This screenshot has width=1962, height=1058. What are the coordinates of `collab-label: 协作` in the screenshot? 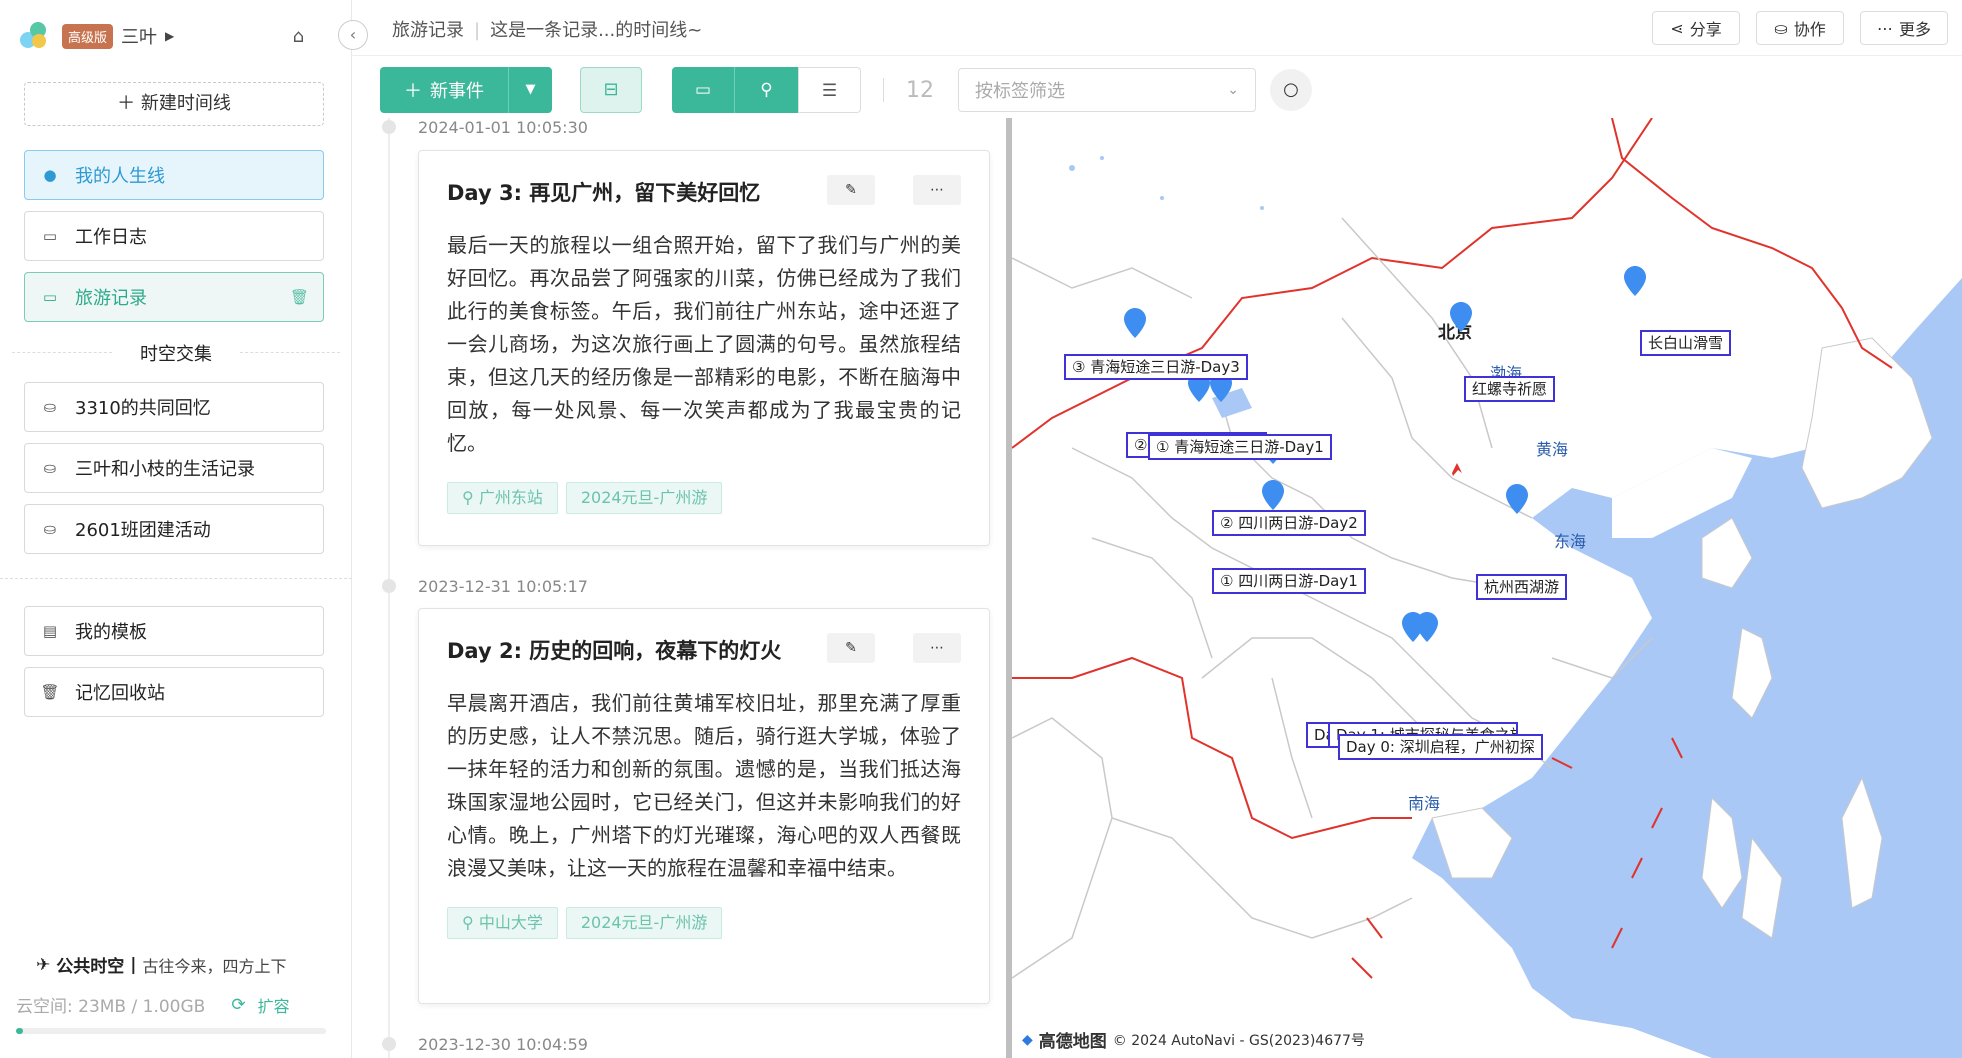 It's located at (1809, 29).